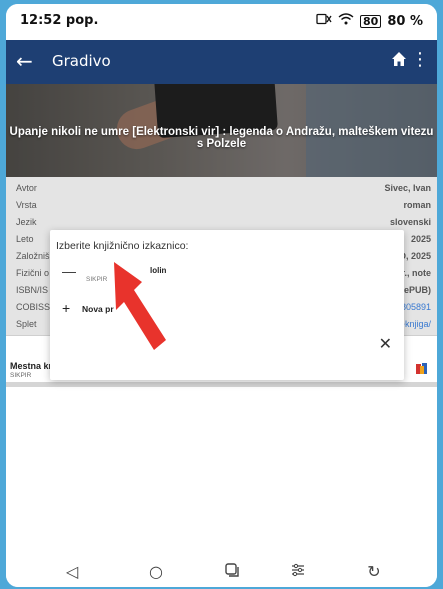 The image size is (443, 589). I want to click on detail-key: Vrsta, so click(26, 205).